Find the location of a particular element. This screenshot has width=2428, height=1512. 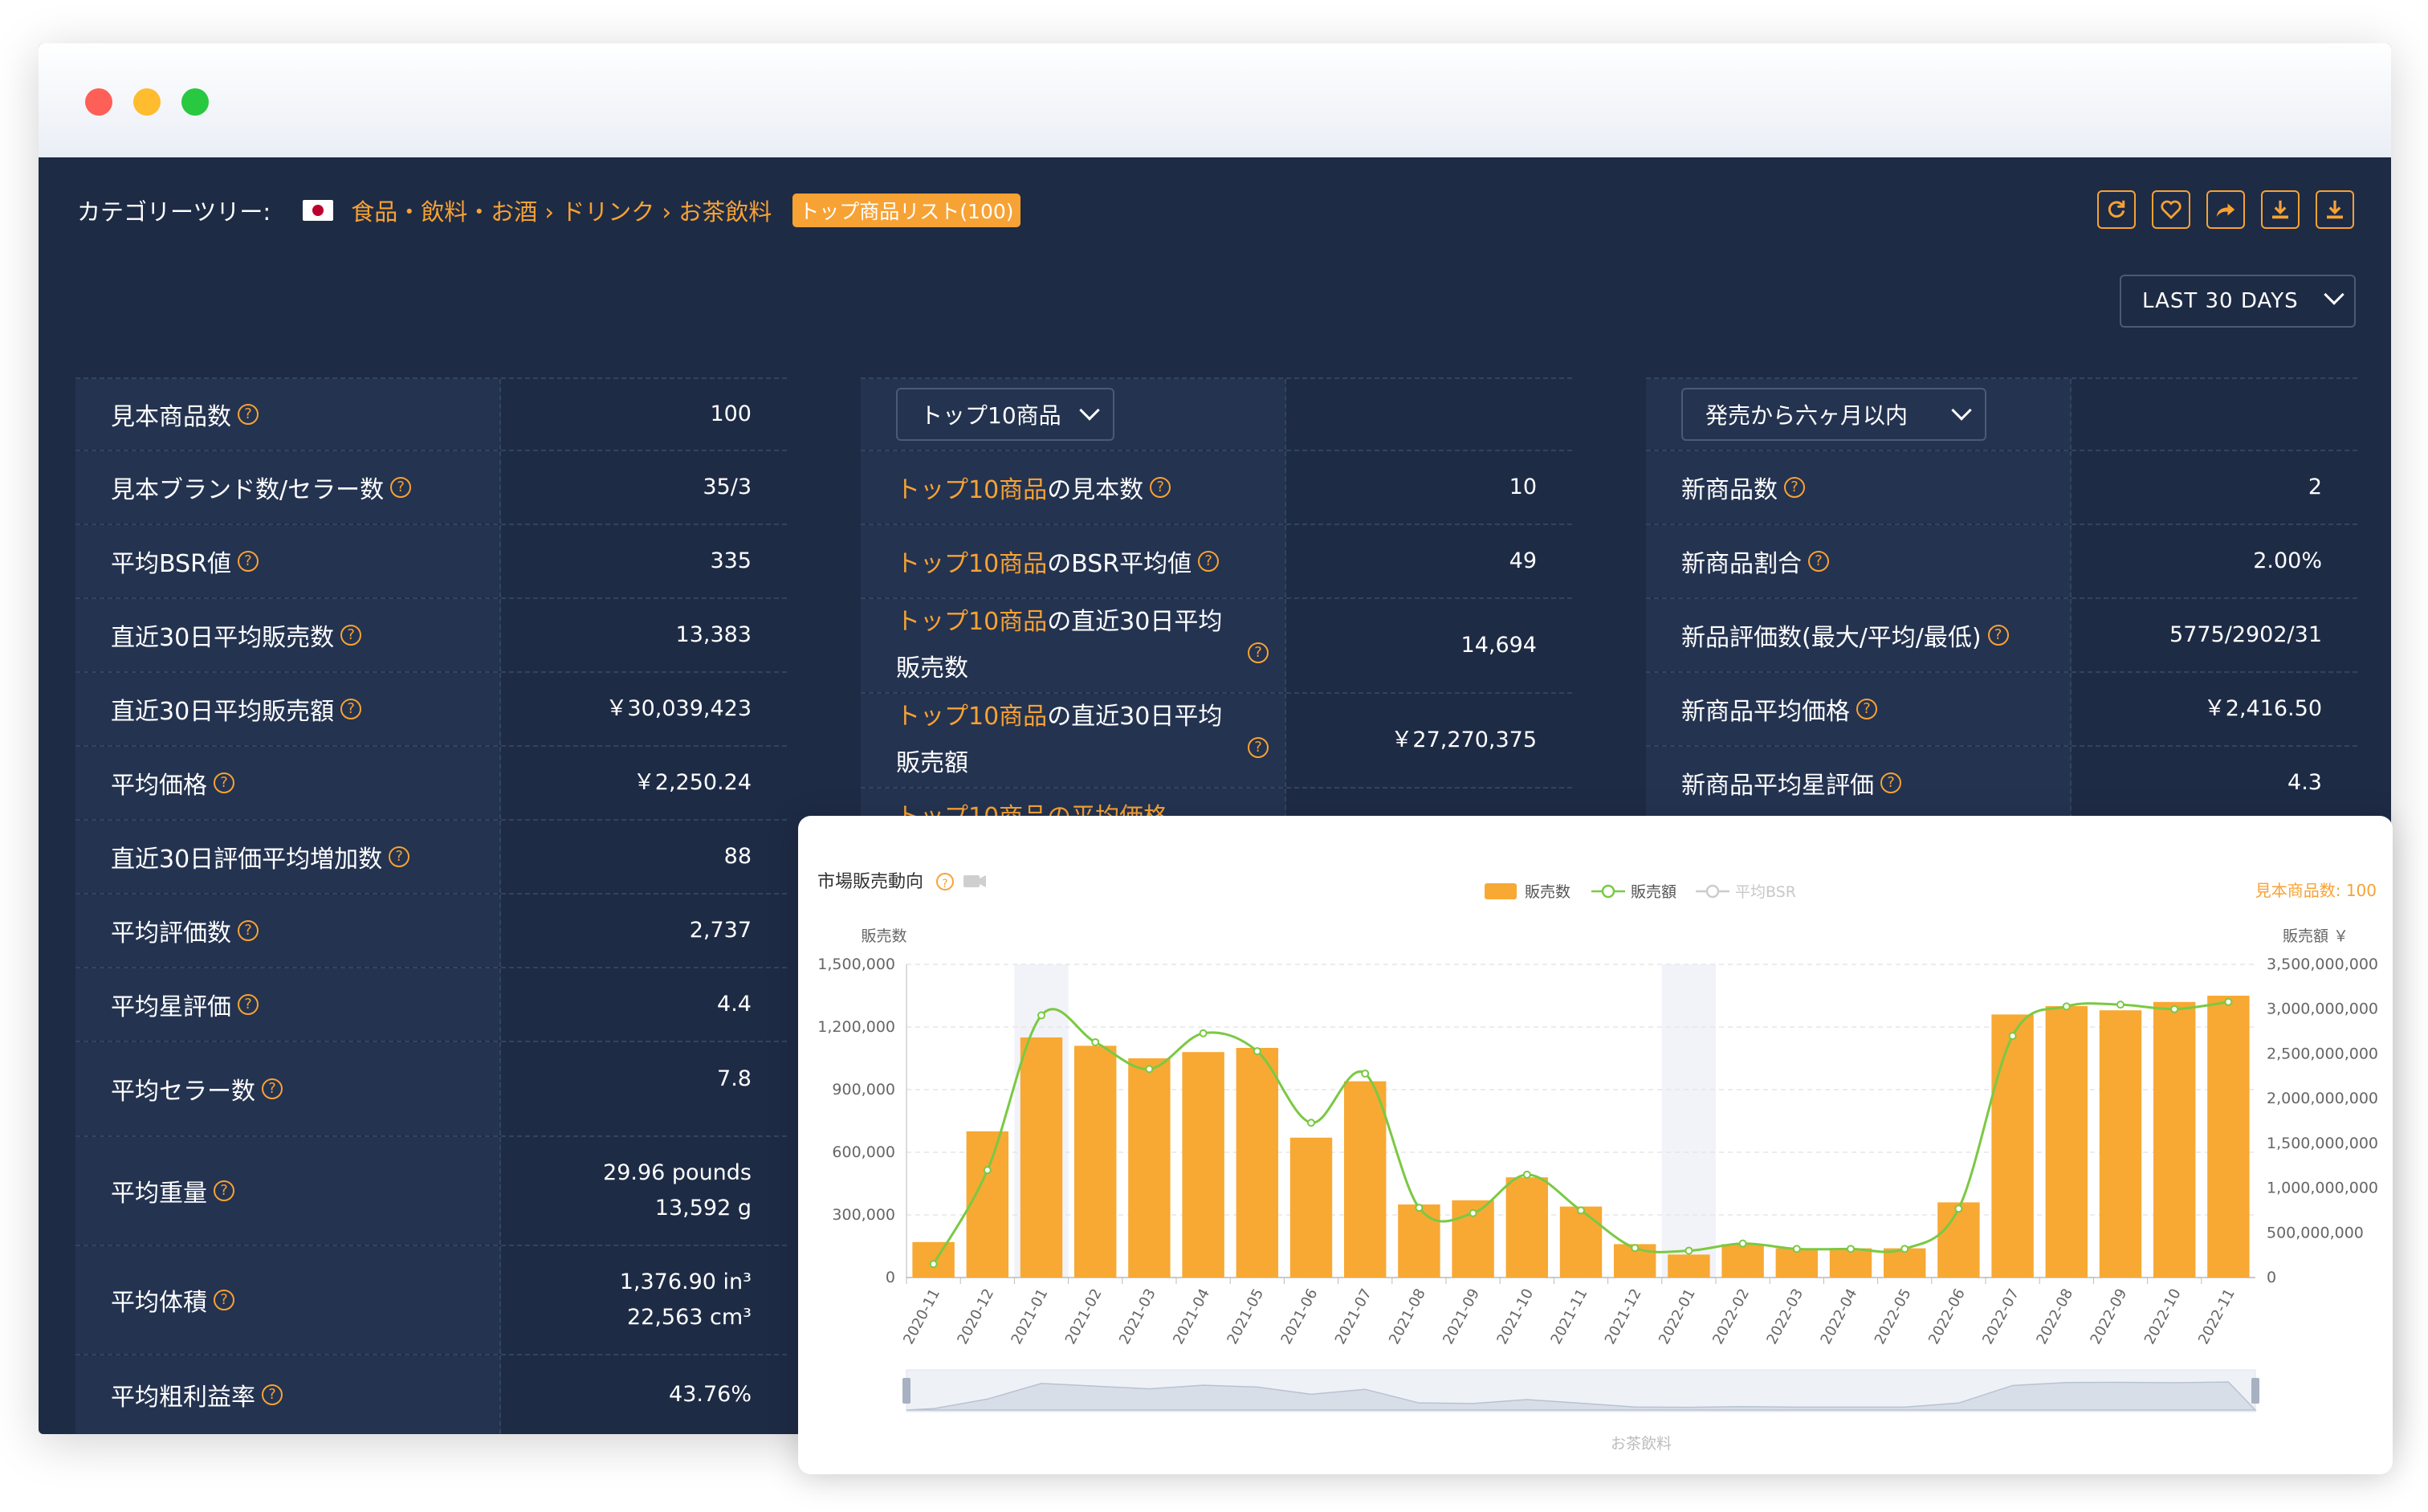

legend-bsr: 平均BSR is located at coordinates (1765, 892).